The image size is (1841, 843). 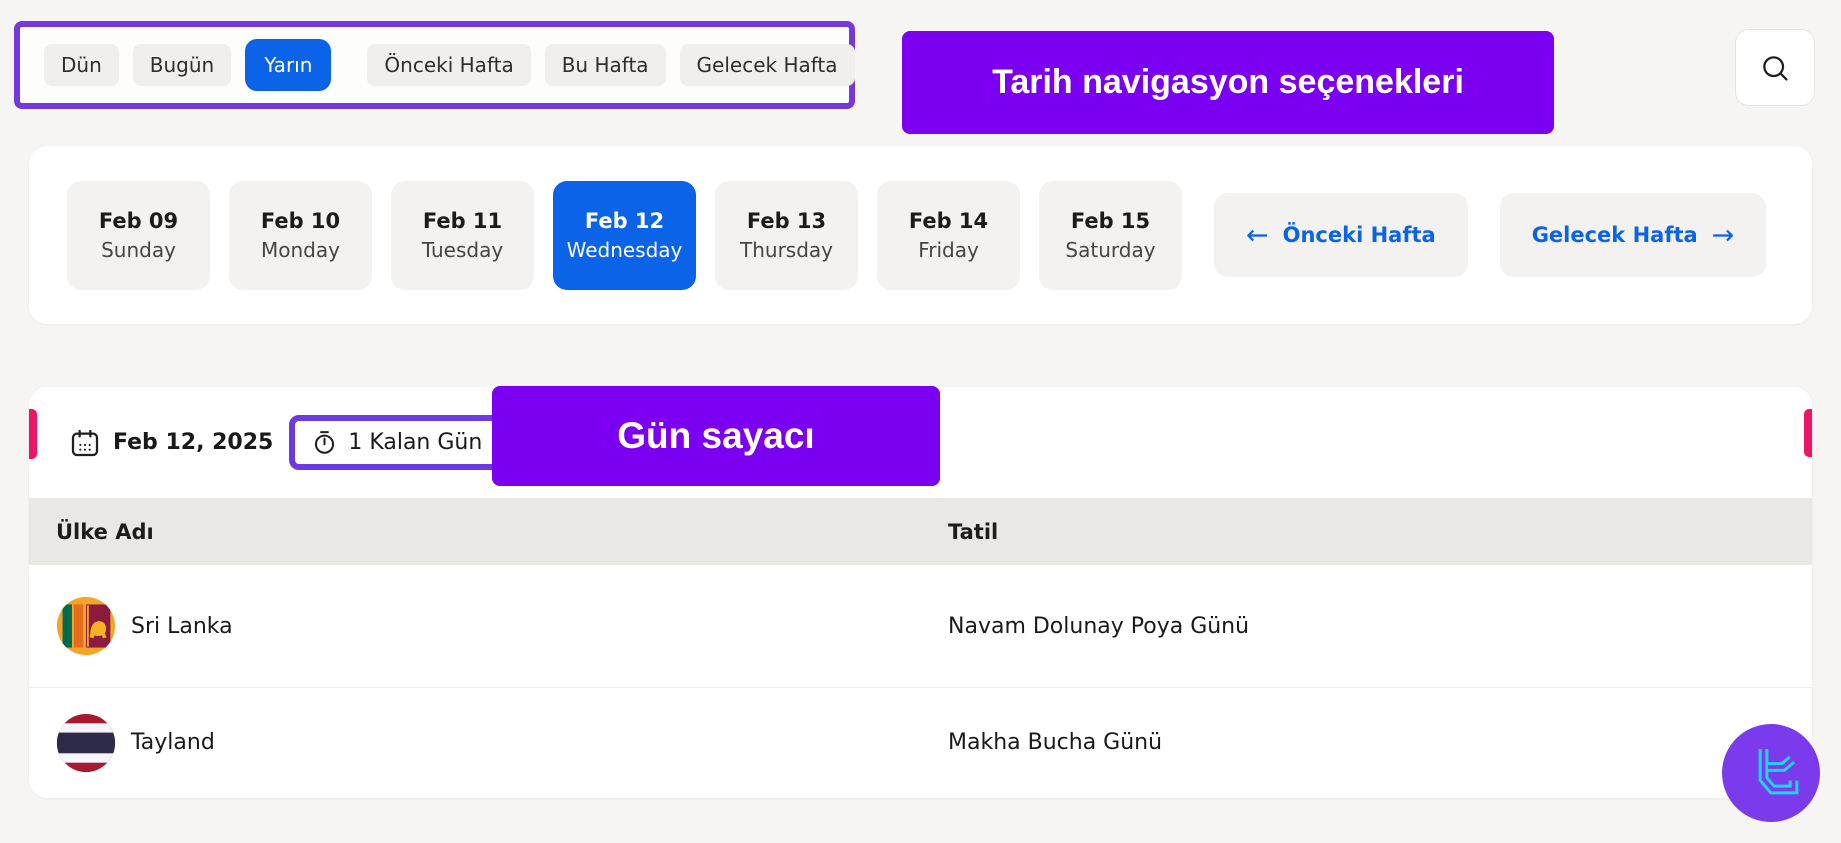 I want to click on table-row-thailand: Tayland Makha Bucha Günü, so click(x=920, y=742).